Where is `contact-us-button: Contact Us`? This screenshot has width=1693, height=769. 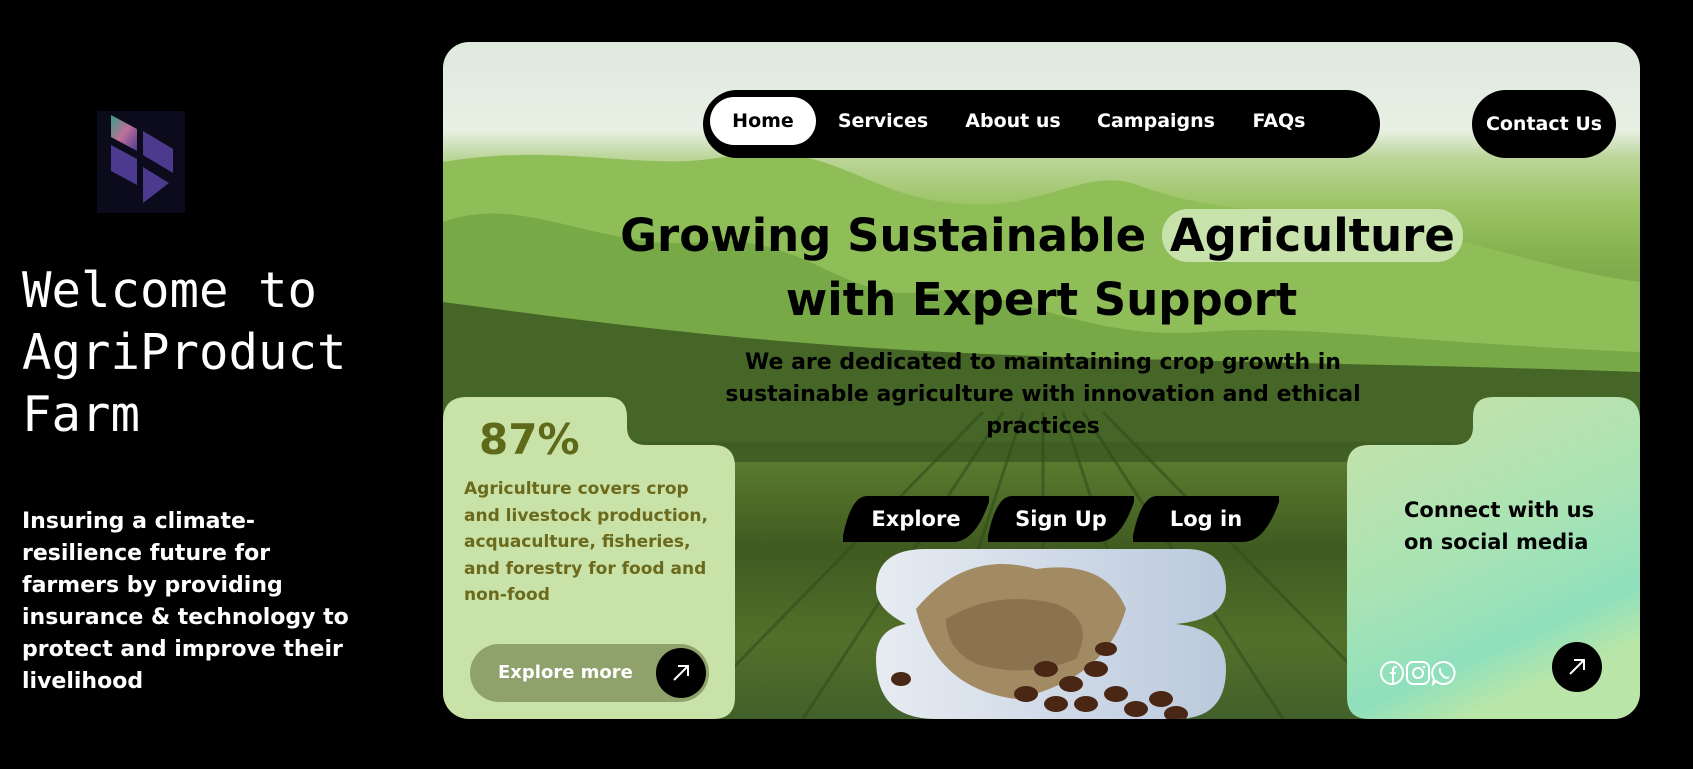
contact-us-button: Contact Us is located at coordinates (1544, 124).